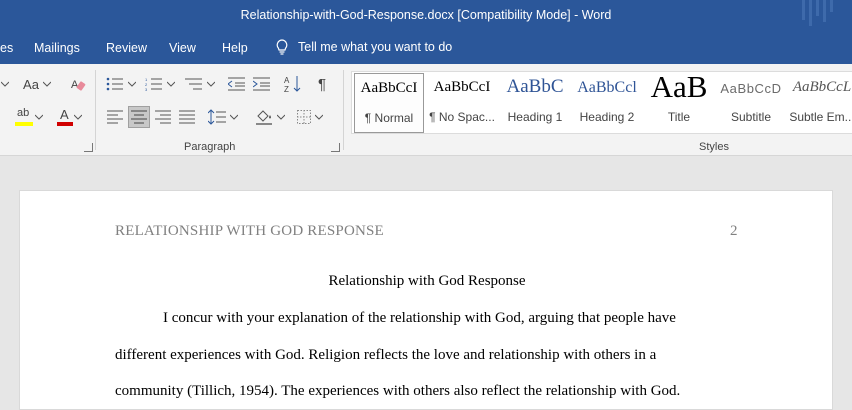 The height and width of the screenshot is (410, 852). Describe the element at coordinates (6, 48) in the screenshot. I see `tab-references: es` at that location.